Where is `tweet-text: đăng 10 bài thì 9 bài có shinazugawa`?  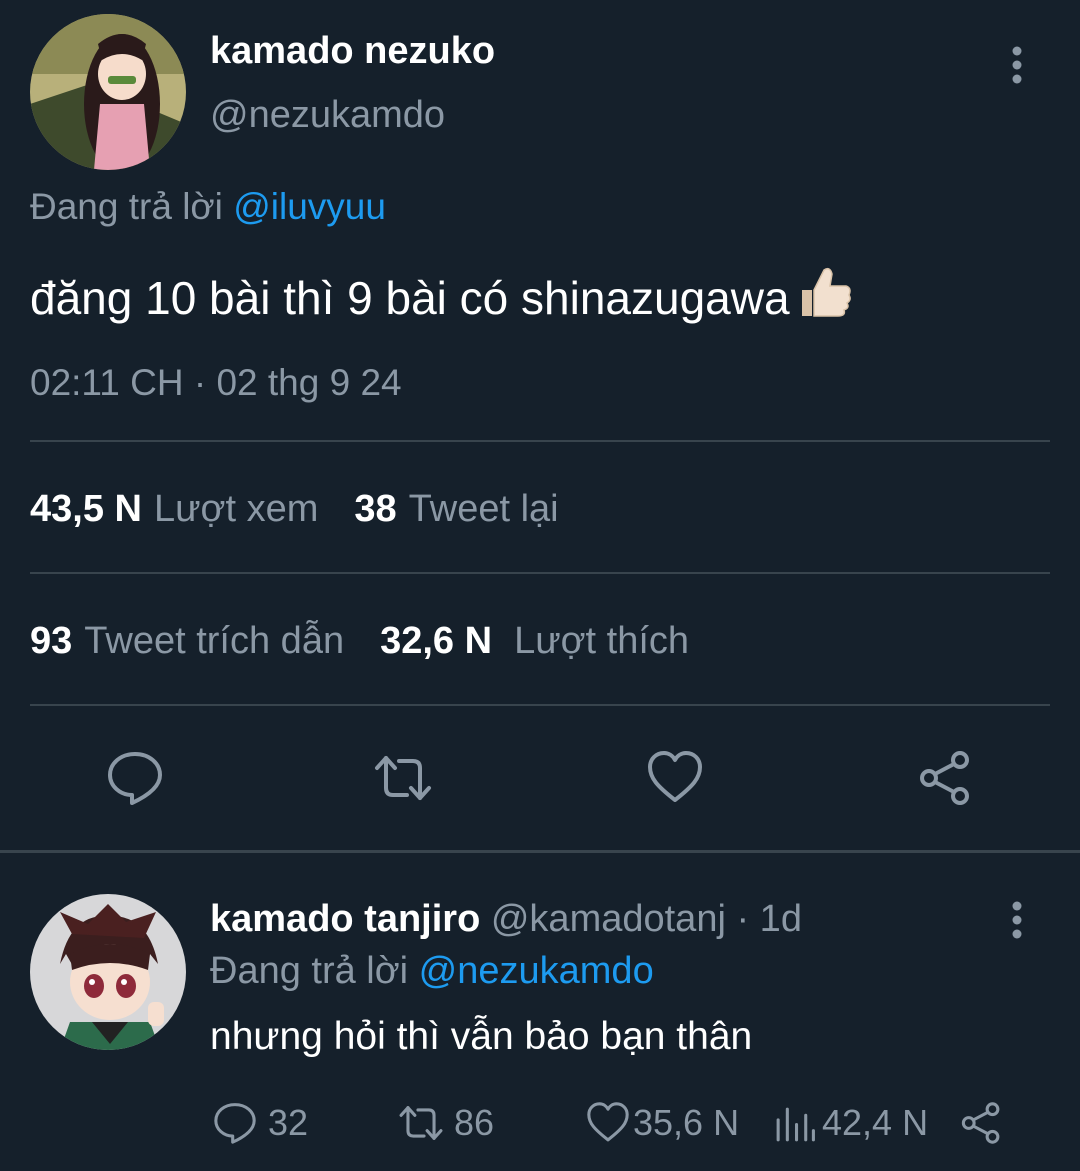
tweet-text: đăng 10 bài thì 9 bài có shinazugawa is located at coordinates (442, 293).